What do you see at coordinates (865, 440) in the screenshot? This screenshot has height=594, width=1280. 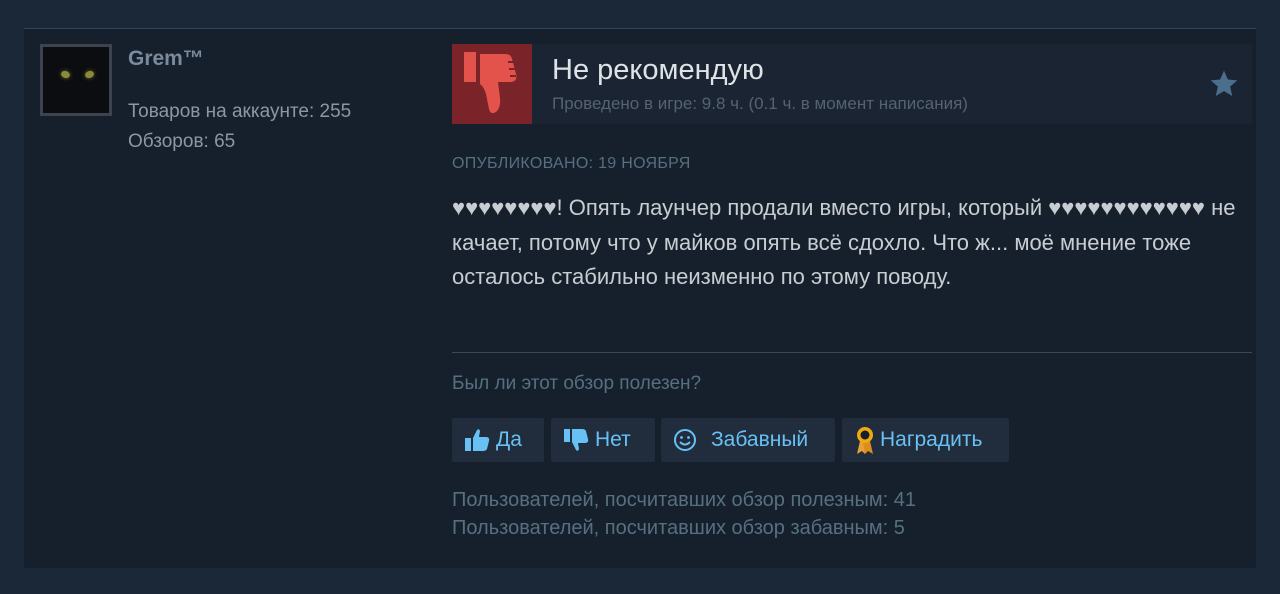 I see `award-ribbon-icon` at bounding box center [865, 440].